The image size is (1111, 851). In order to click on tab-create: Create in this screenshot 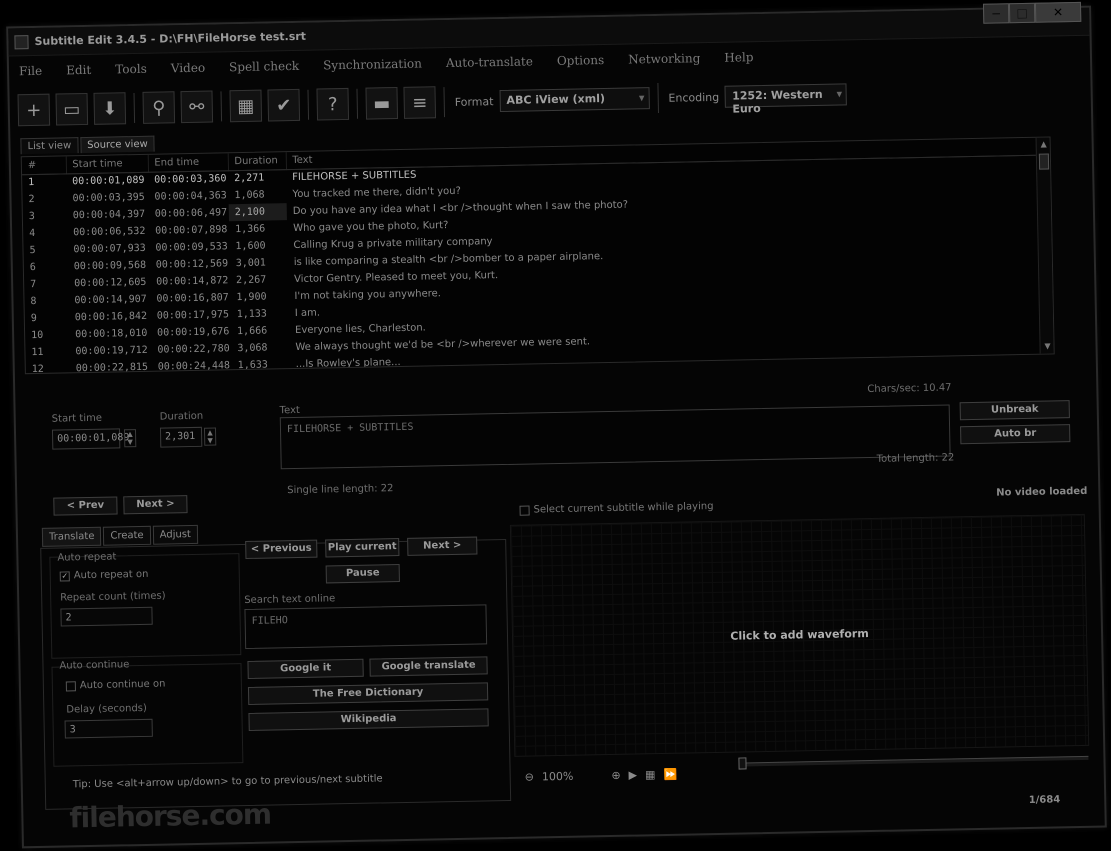, I will do `click(127, 535)`.